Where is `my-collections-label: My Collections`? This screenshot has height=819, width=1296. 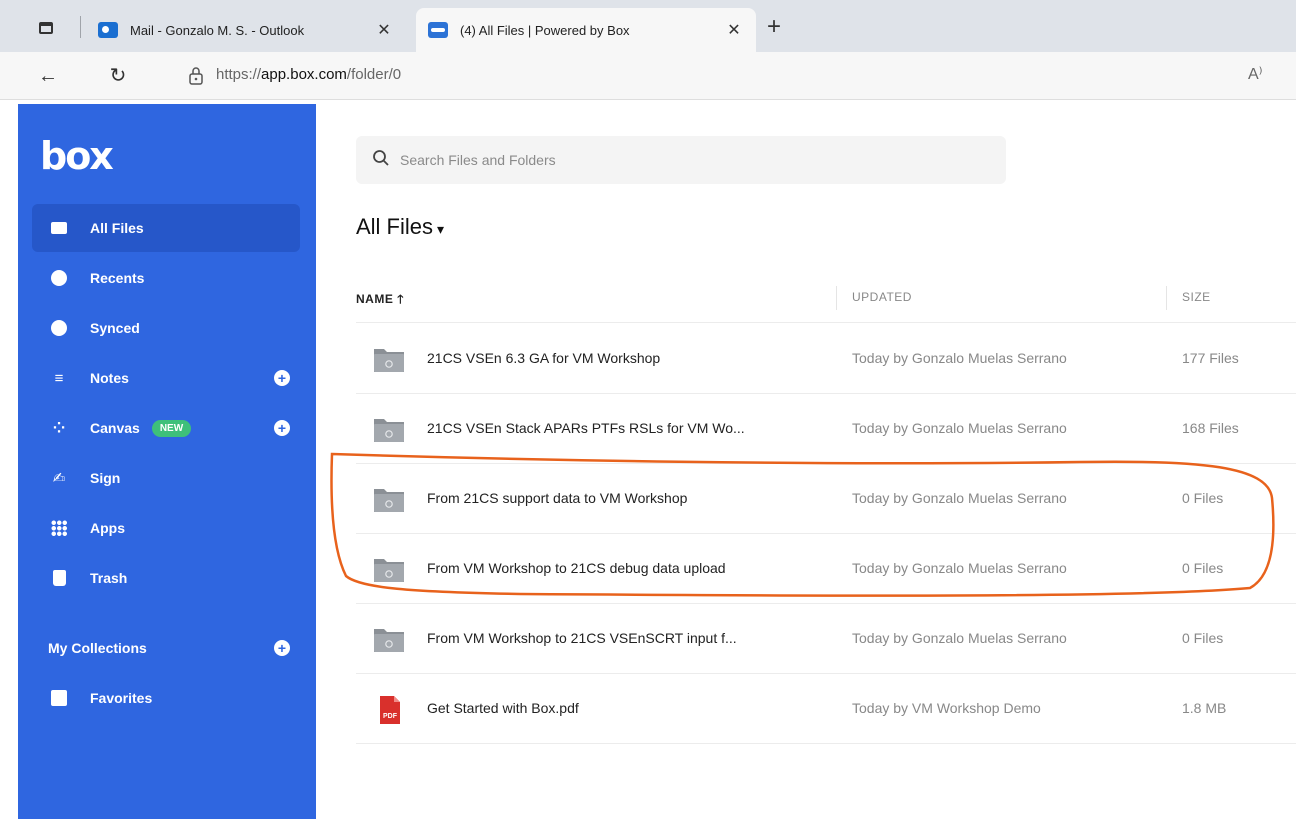 my-collections-label: My Collections is located at coordinates (97, 648).